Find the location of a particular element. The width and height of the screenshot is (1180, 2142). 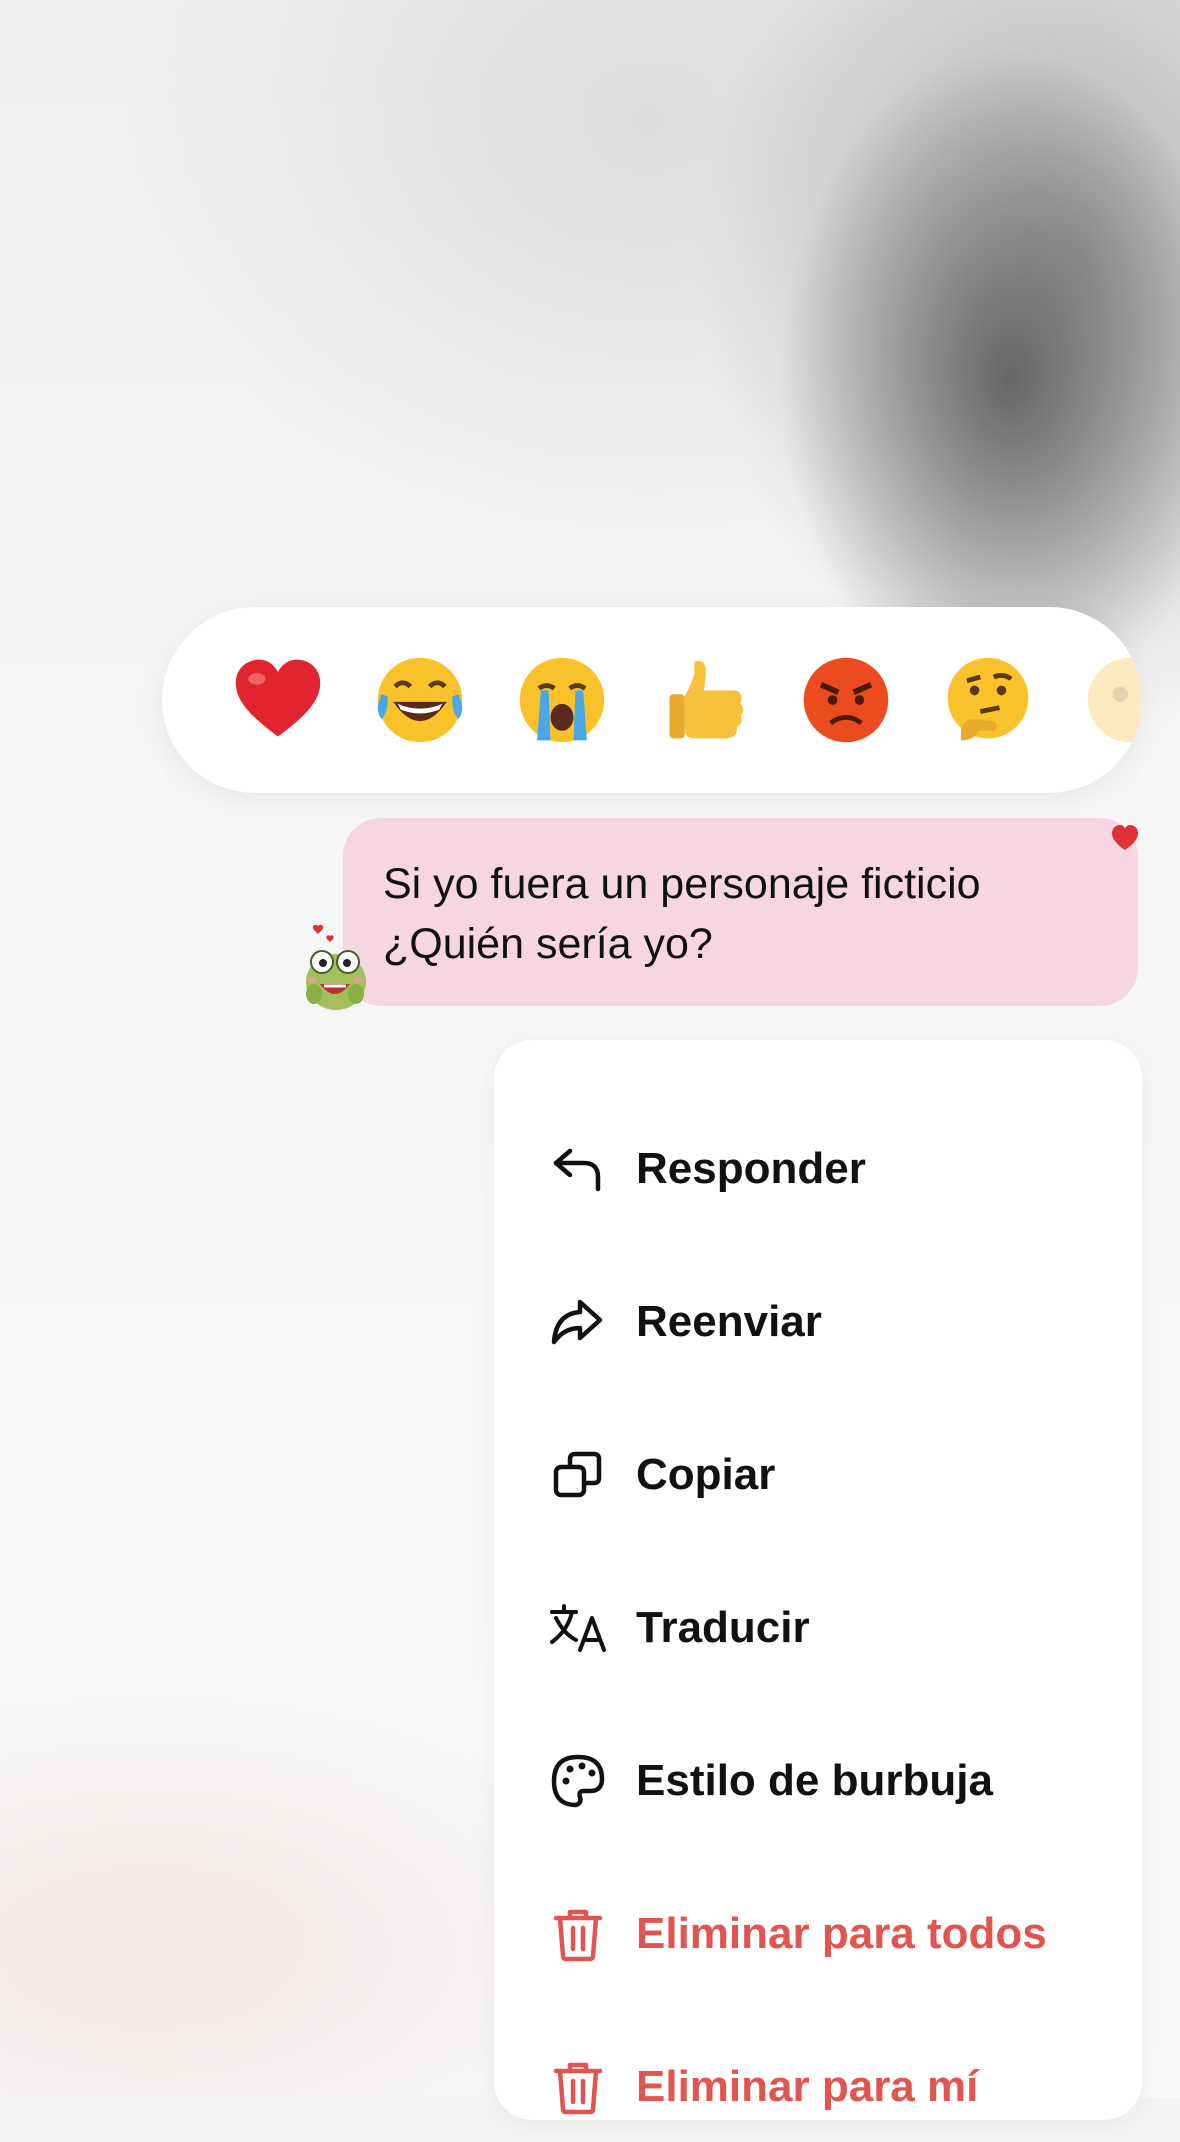

menu-item-reply: Responder is located at coordinates (818, 1169).